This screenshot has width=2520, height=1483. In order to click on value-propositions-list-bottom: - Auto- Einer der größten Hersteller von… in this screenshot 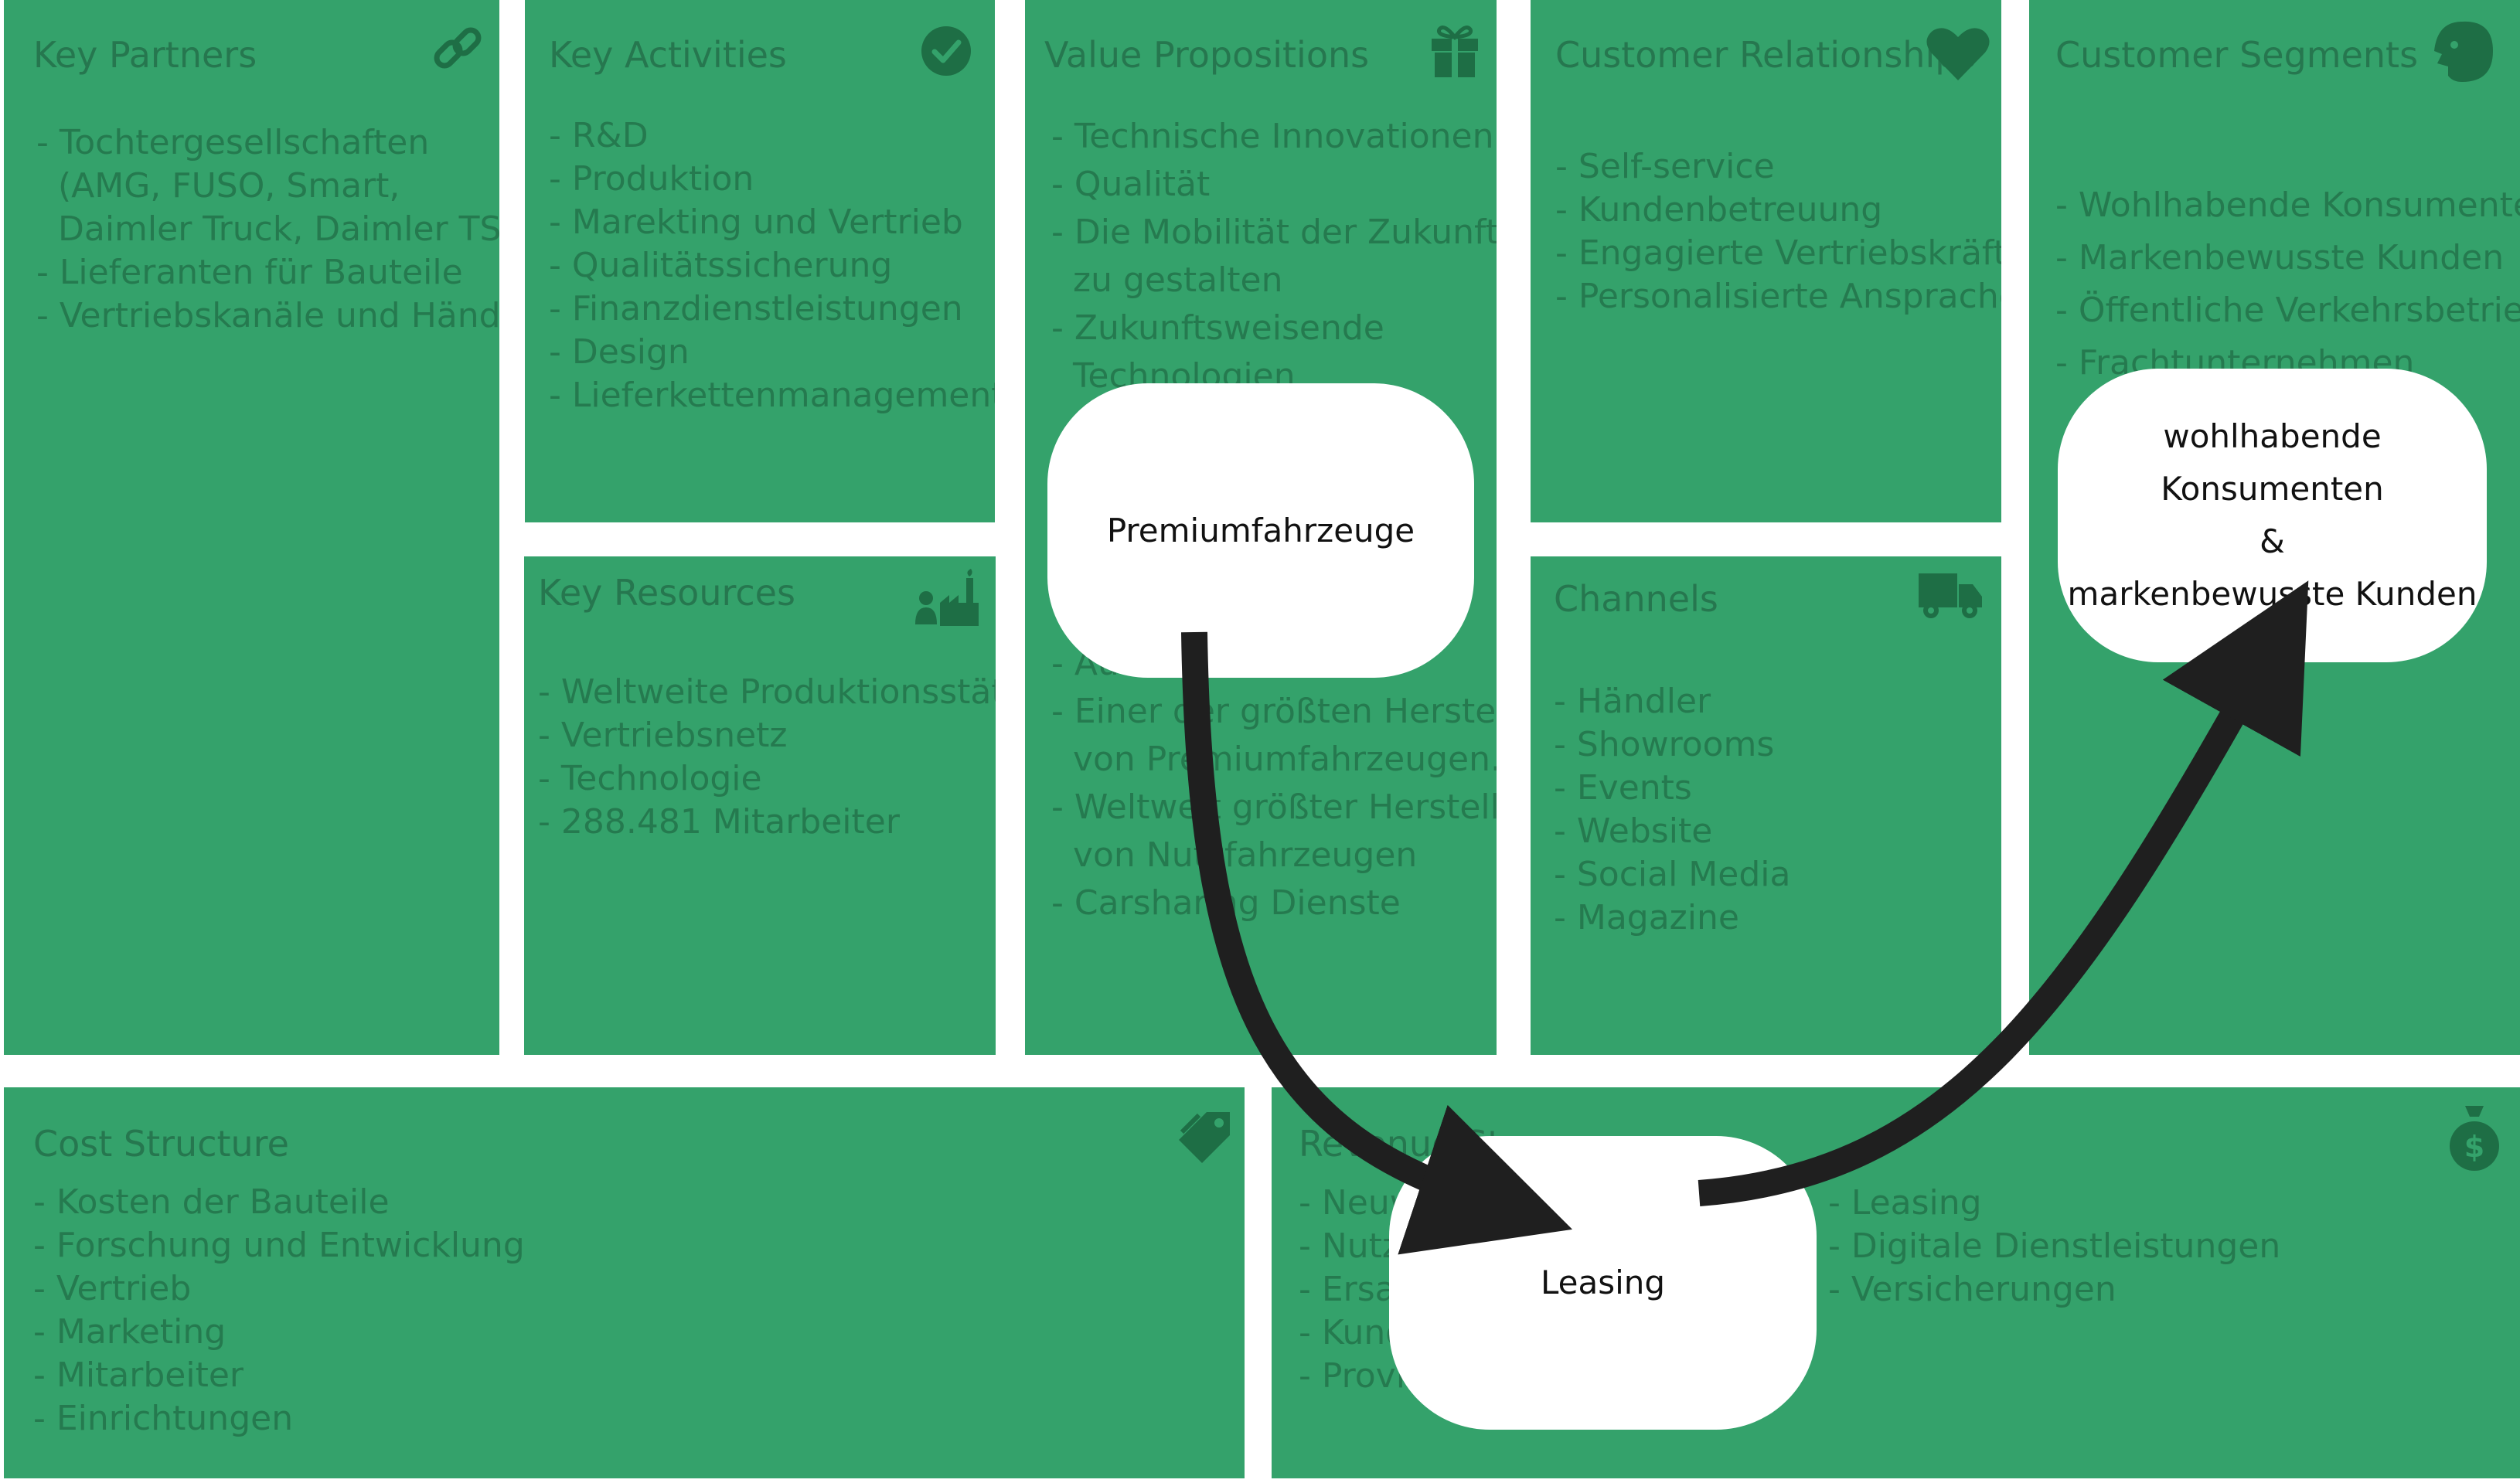, I will do `click(1274, 783)`.